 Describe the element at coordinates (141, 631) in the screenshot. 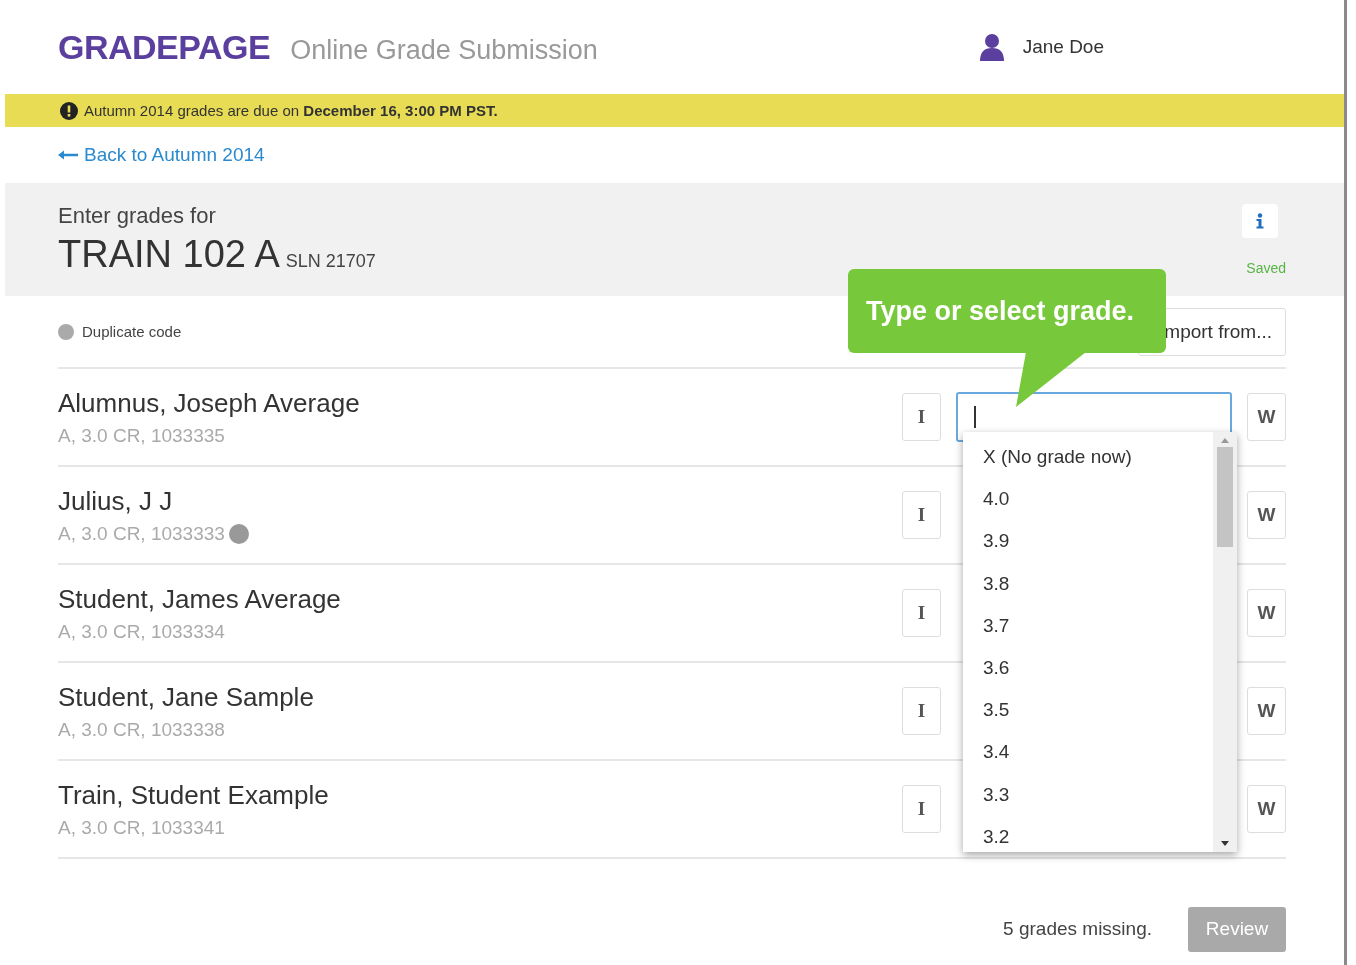

I see `student-detail: A, 3.0 CR, 1033334` at that location.